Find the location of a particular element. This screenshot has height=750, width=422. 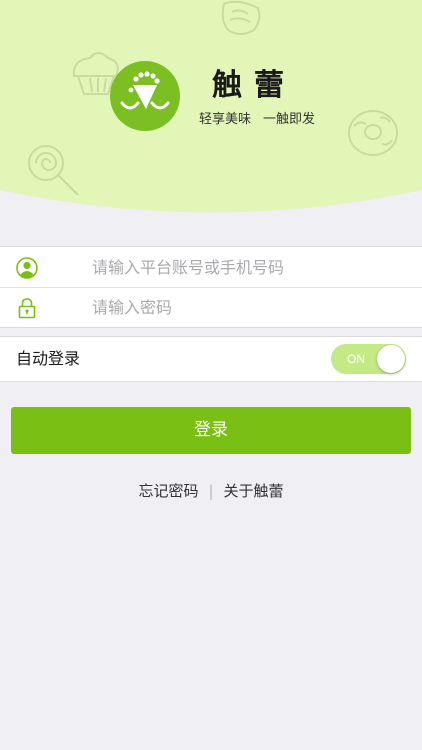

brand-name: 触蕾 is located at coordinates (254, 85).